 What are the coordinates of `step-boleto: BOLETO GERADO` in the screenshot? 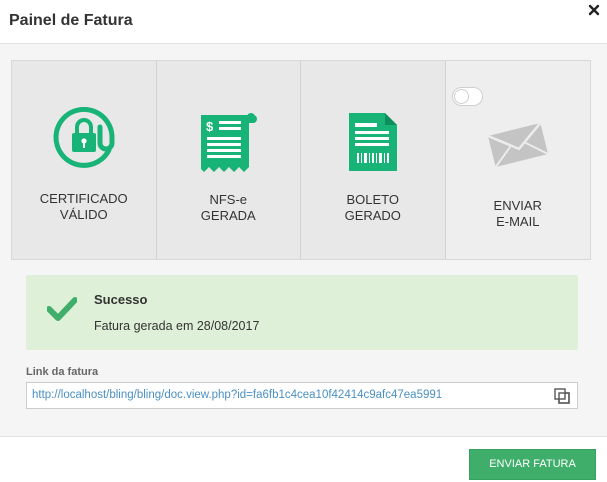 It's located at (373, 160).